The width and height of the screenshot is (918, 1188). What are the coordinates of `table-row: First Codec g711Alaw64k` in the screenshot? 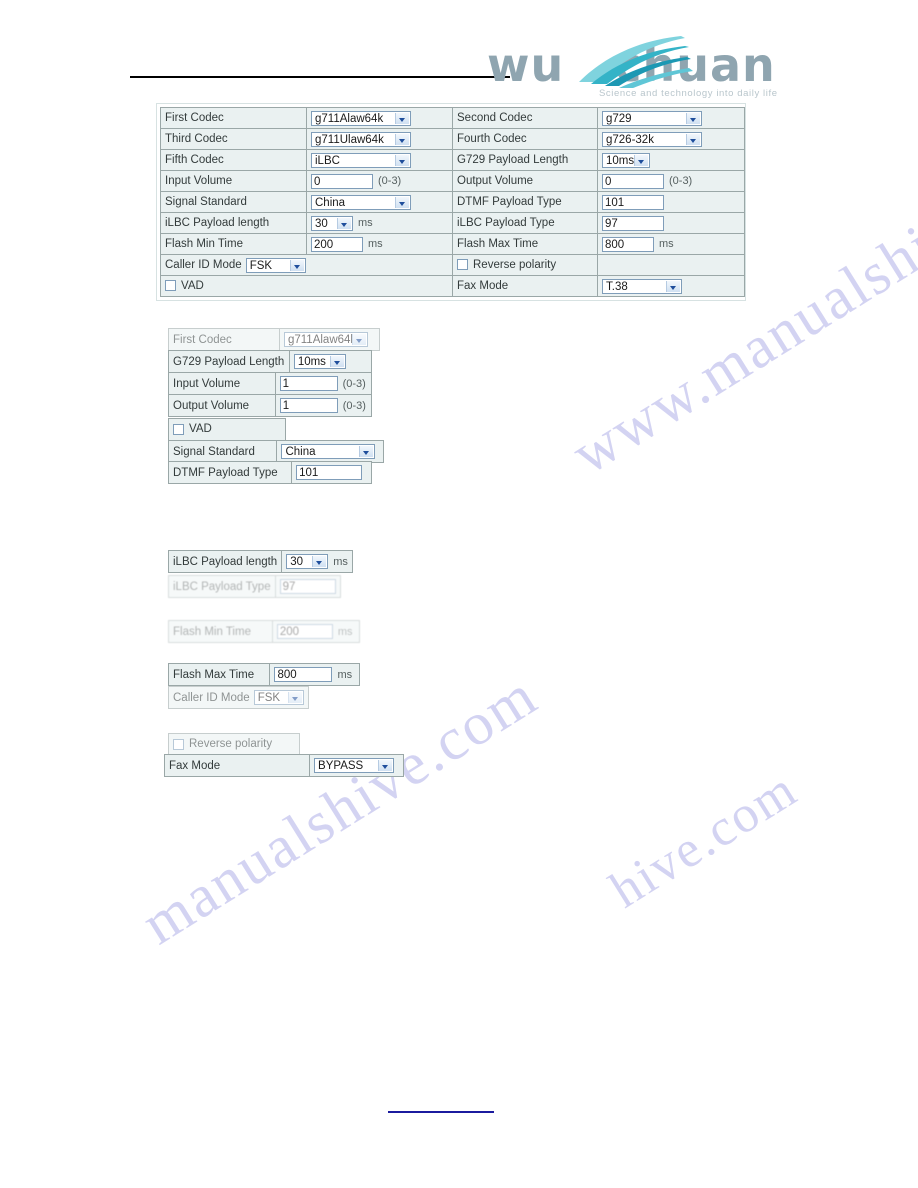 It's located at (274, 339).